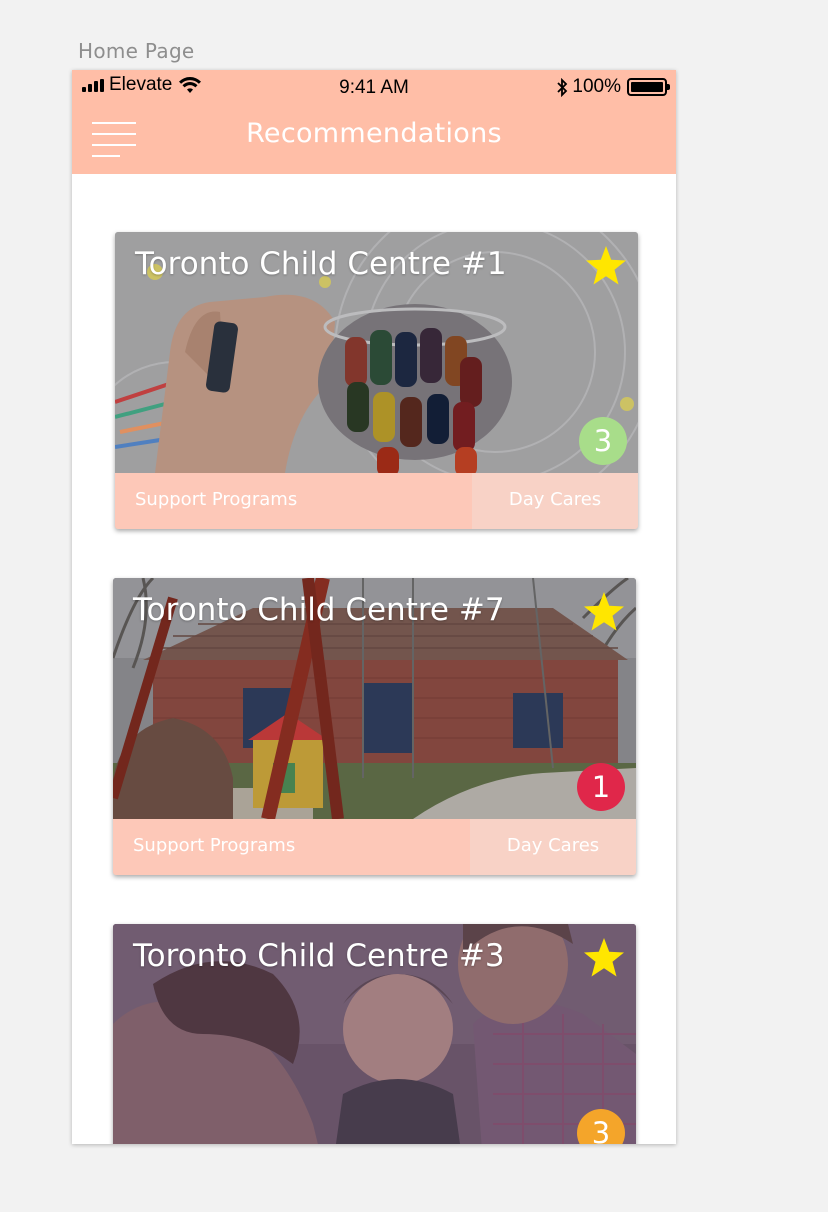 The width and height of the screenshot is (828, 1212). What do you see at coordinates (603, 441) in the screenshot?
I see `recommendation-count-badge: 3` at bounding box center [603, 441].